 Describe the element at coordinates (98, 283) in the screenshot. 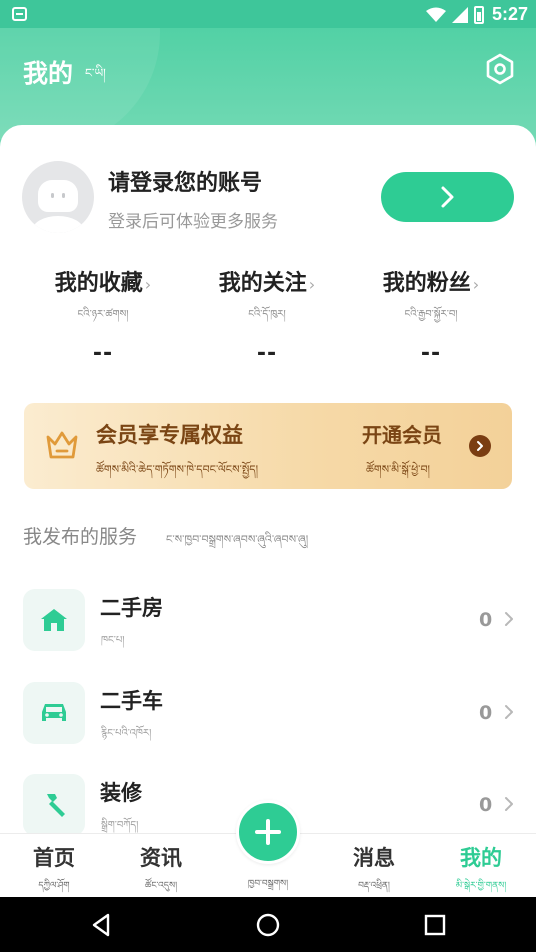

I see `stat-favorites-label: 我的收藏` at that location.